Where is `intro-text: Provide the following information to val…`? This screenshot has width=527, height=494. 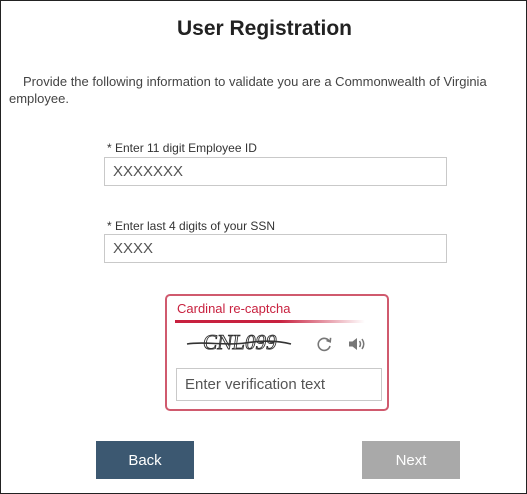
intro-text: Provide the following information to val… is located at coordinates (248, 90).